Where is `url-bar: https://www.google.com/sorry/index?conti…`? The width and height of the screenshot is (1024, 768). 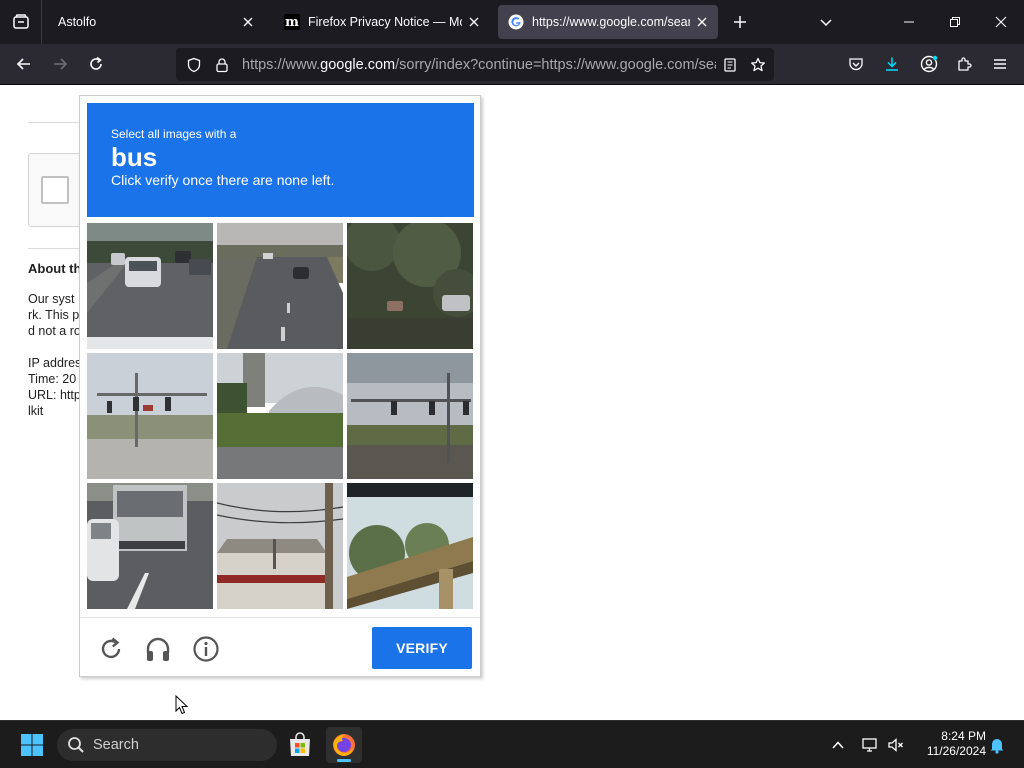 url-bar: https://www.google.com/sorry/index?conti… is located at coordinates (475, 64).